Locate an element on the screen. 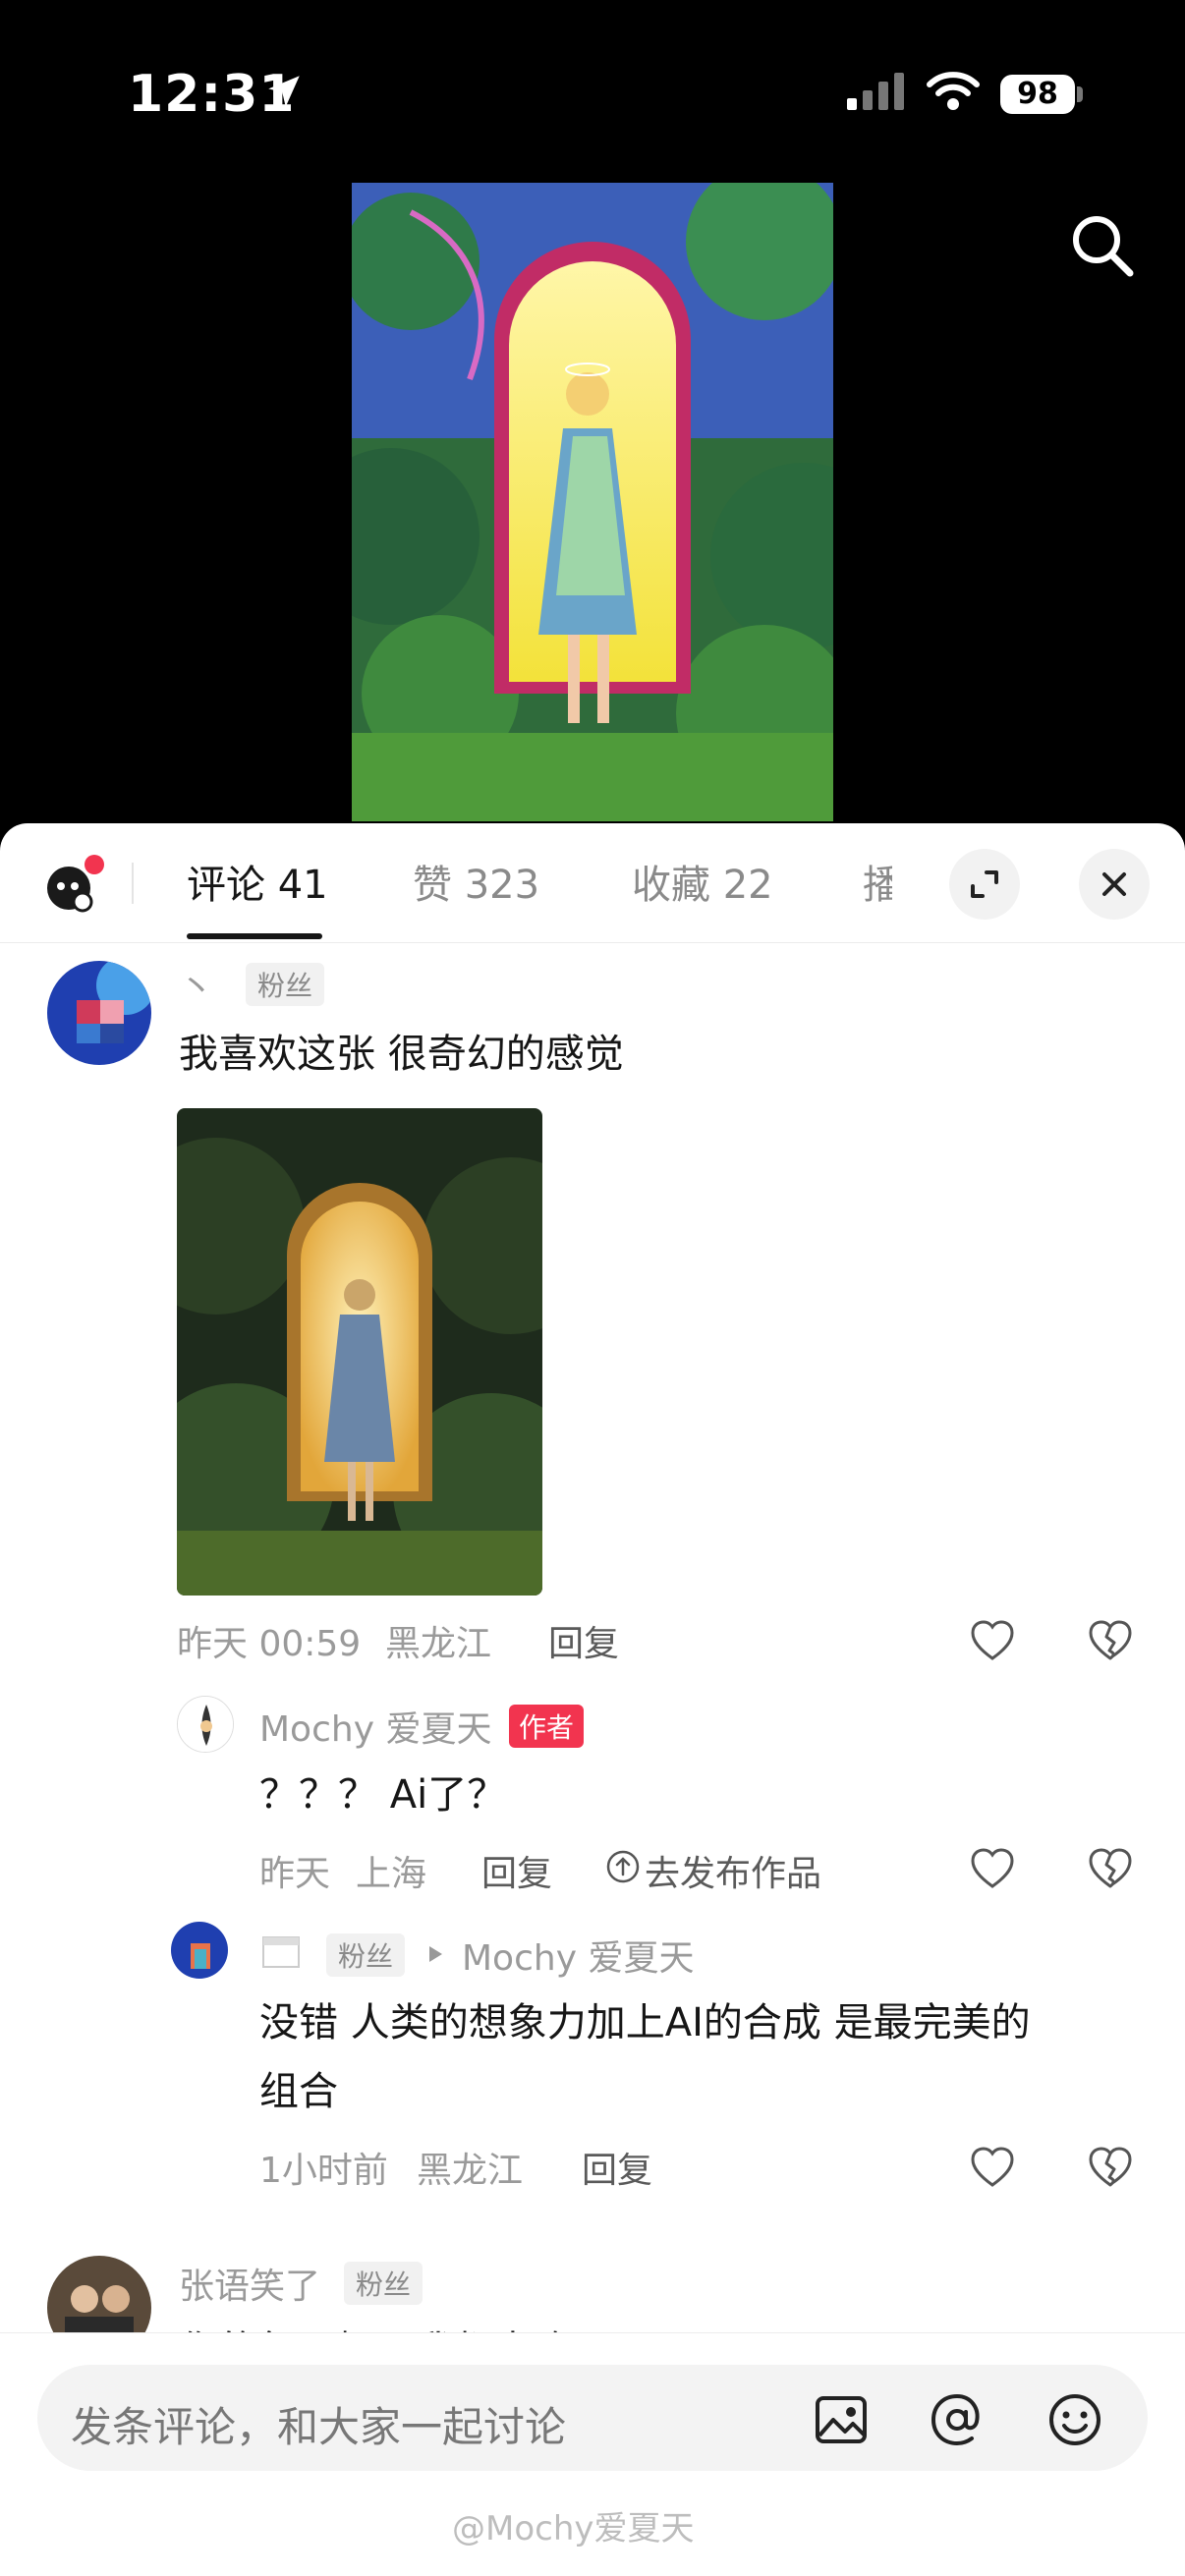  reply-location: 黑龙江 is located at coordinates (471, 2171).